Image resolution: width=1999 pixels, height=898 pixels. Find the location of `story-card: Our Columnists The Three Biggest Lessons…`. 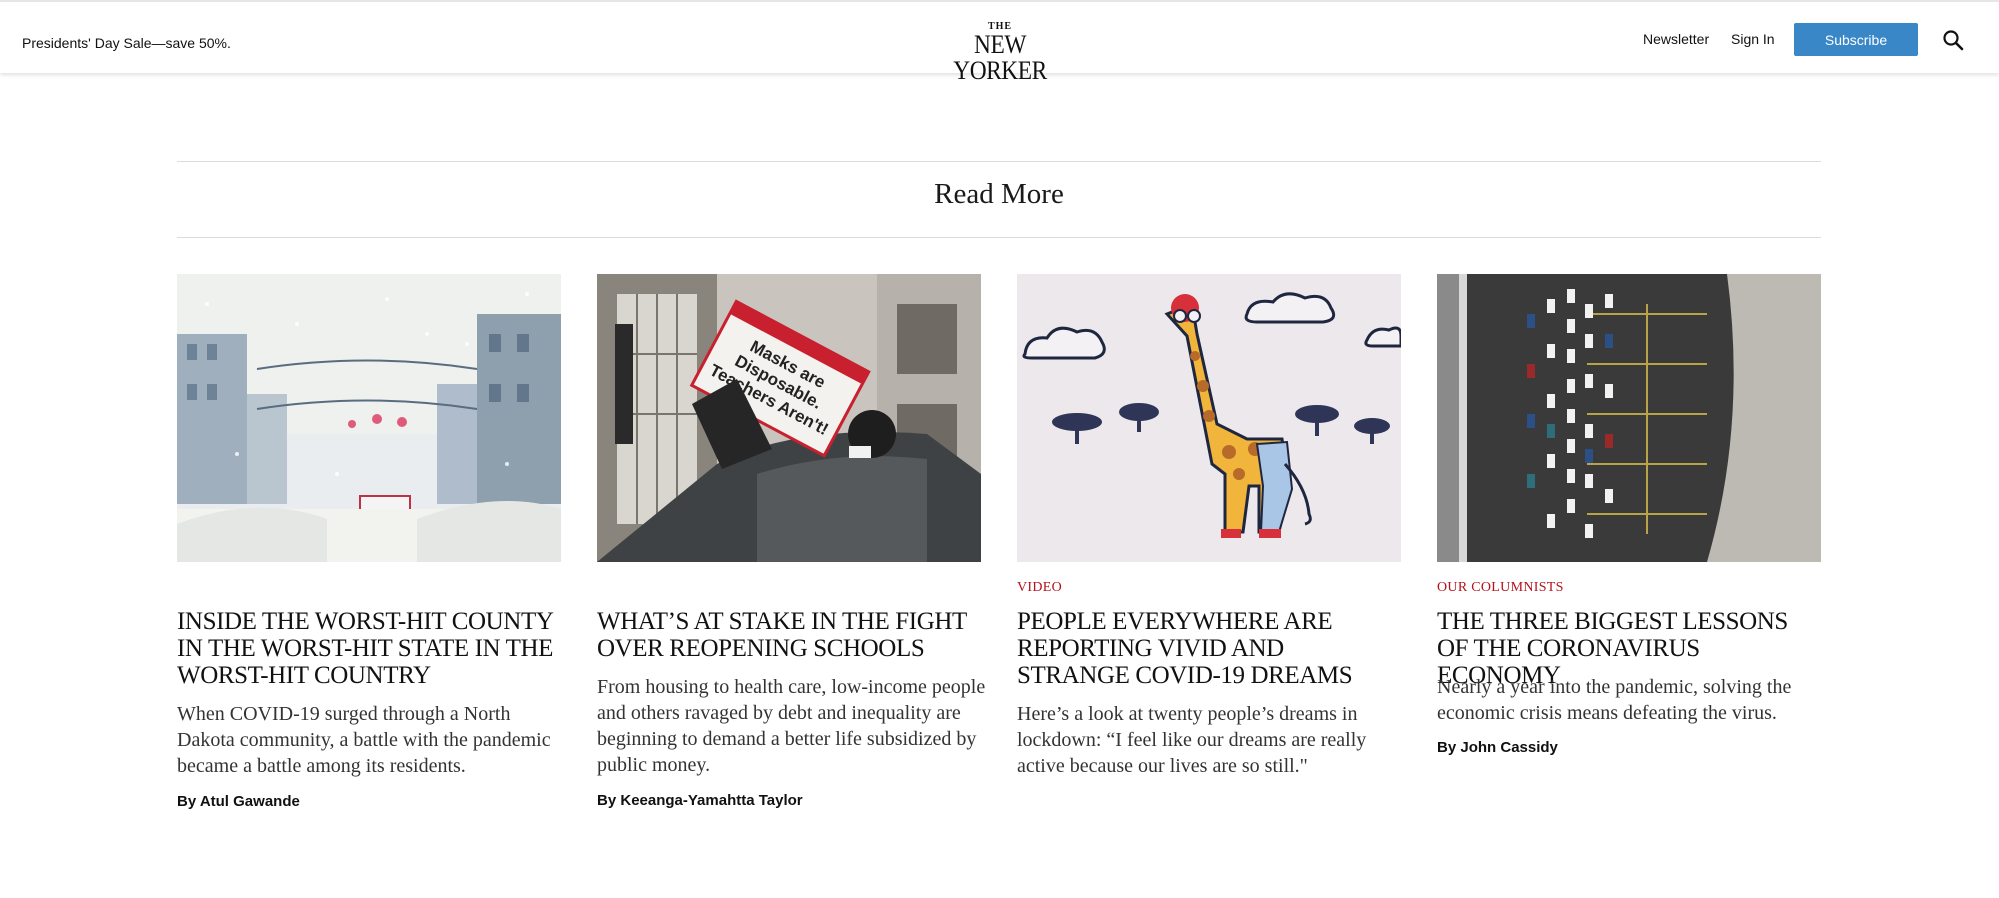

story-card: Our Columnists The Three Biggest Lessons… is located at coordinates (1629, 515).